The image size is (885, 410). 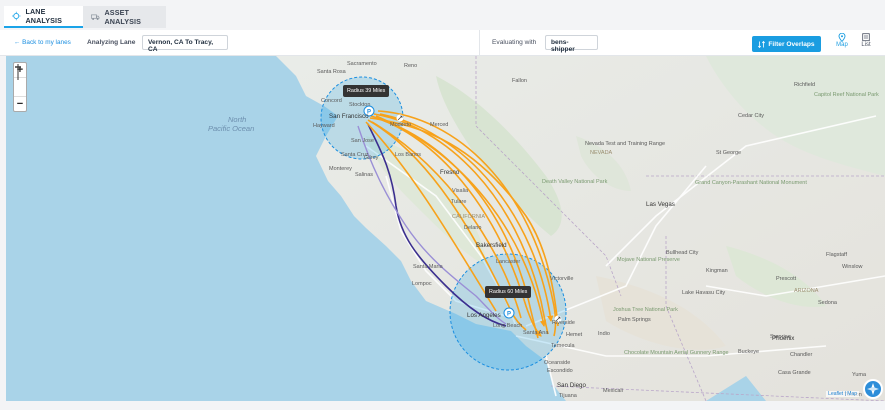 What do you see at coordinates (791, 44) in the screenshot?
I see `filter-overlaps-label: Filter Overlaps` at bounding box center [791, 44].